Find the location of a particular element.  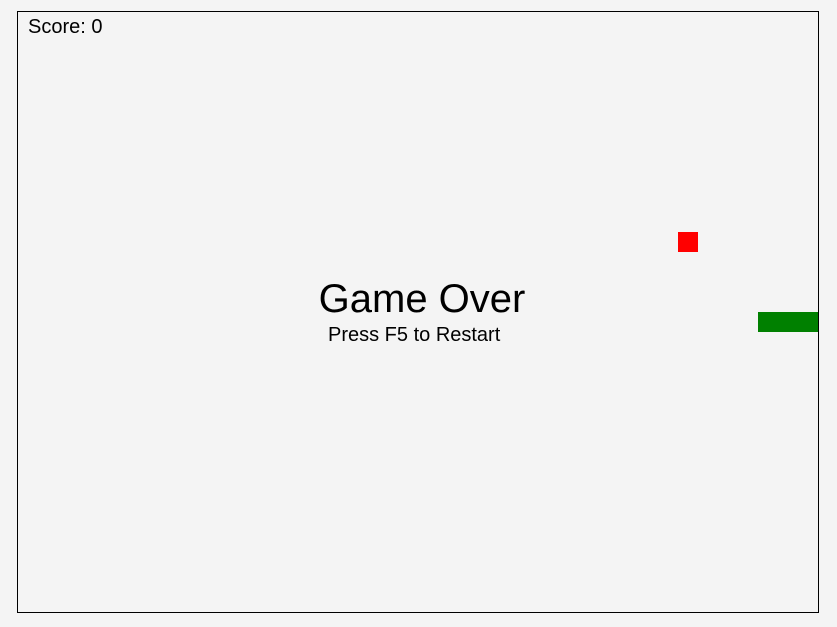

game-over-title: Game Over is located at coordinates (422, 299).